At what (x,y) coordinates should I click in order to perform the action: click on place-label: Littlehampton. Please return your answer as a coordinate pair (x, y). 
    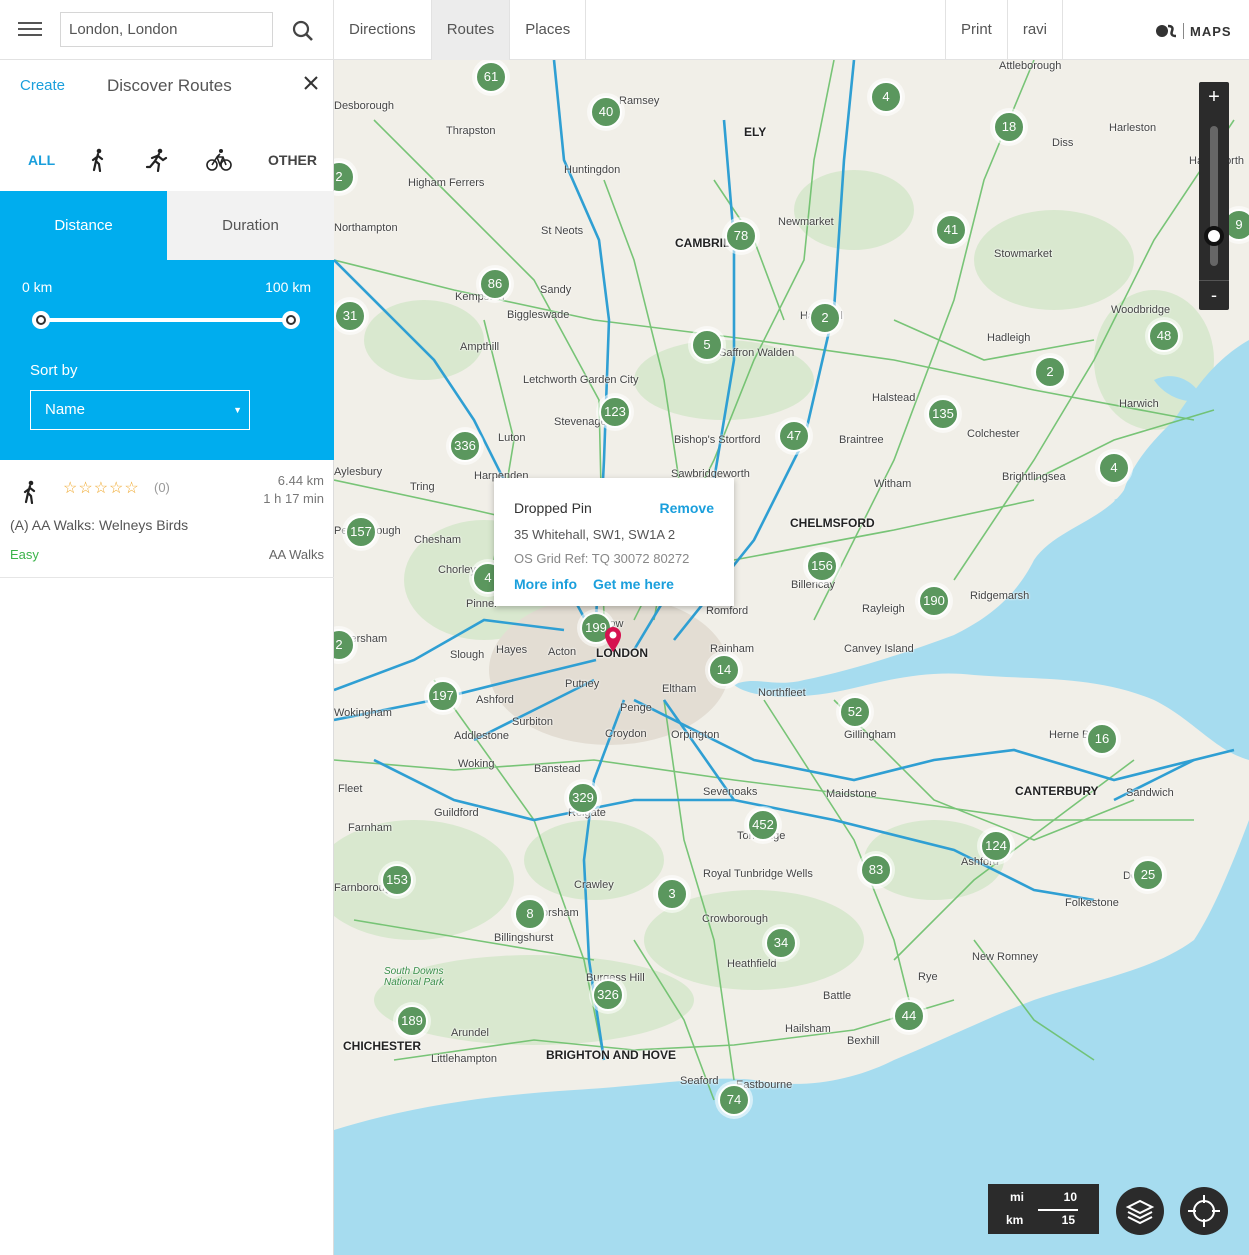
    Looking at the image, I should click on (464, 1059).